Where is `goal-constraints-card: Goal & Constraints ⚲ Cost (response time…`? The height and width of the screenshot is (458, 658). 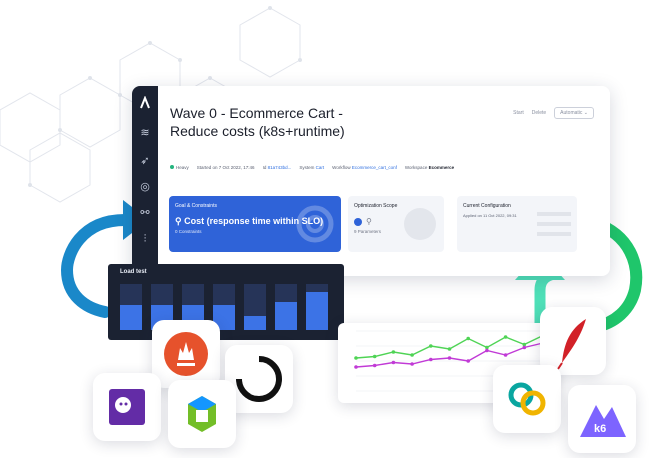 goal-constraints-card: Goal & Constraints ⚲ Cost (response time… is located at coordinates (255, 224).